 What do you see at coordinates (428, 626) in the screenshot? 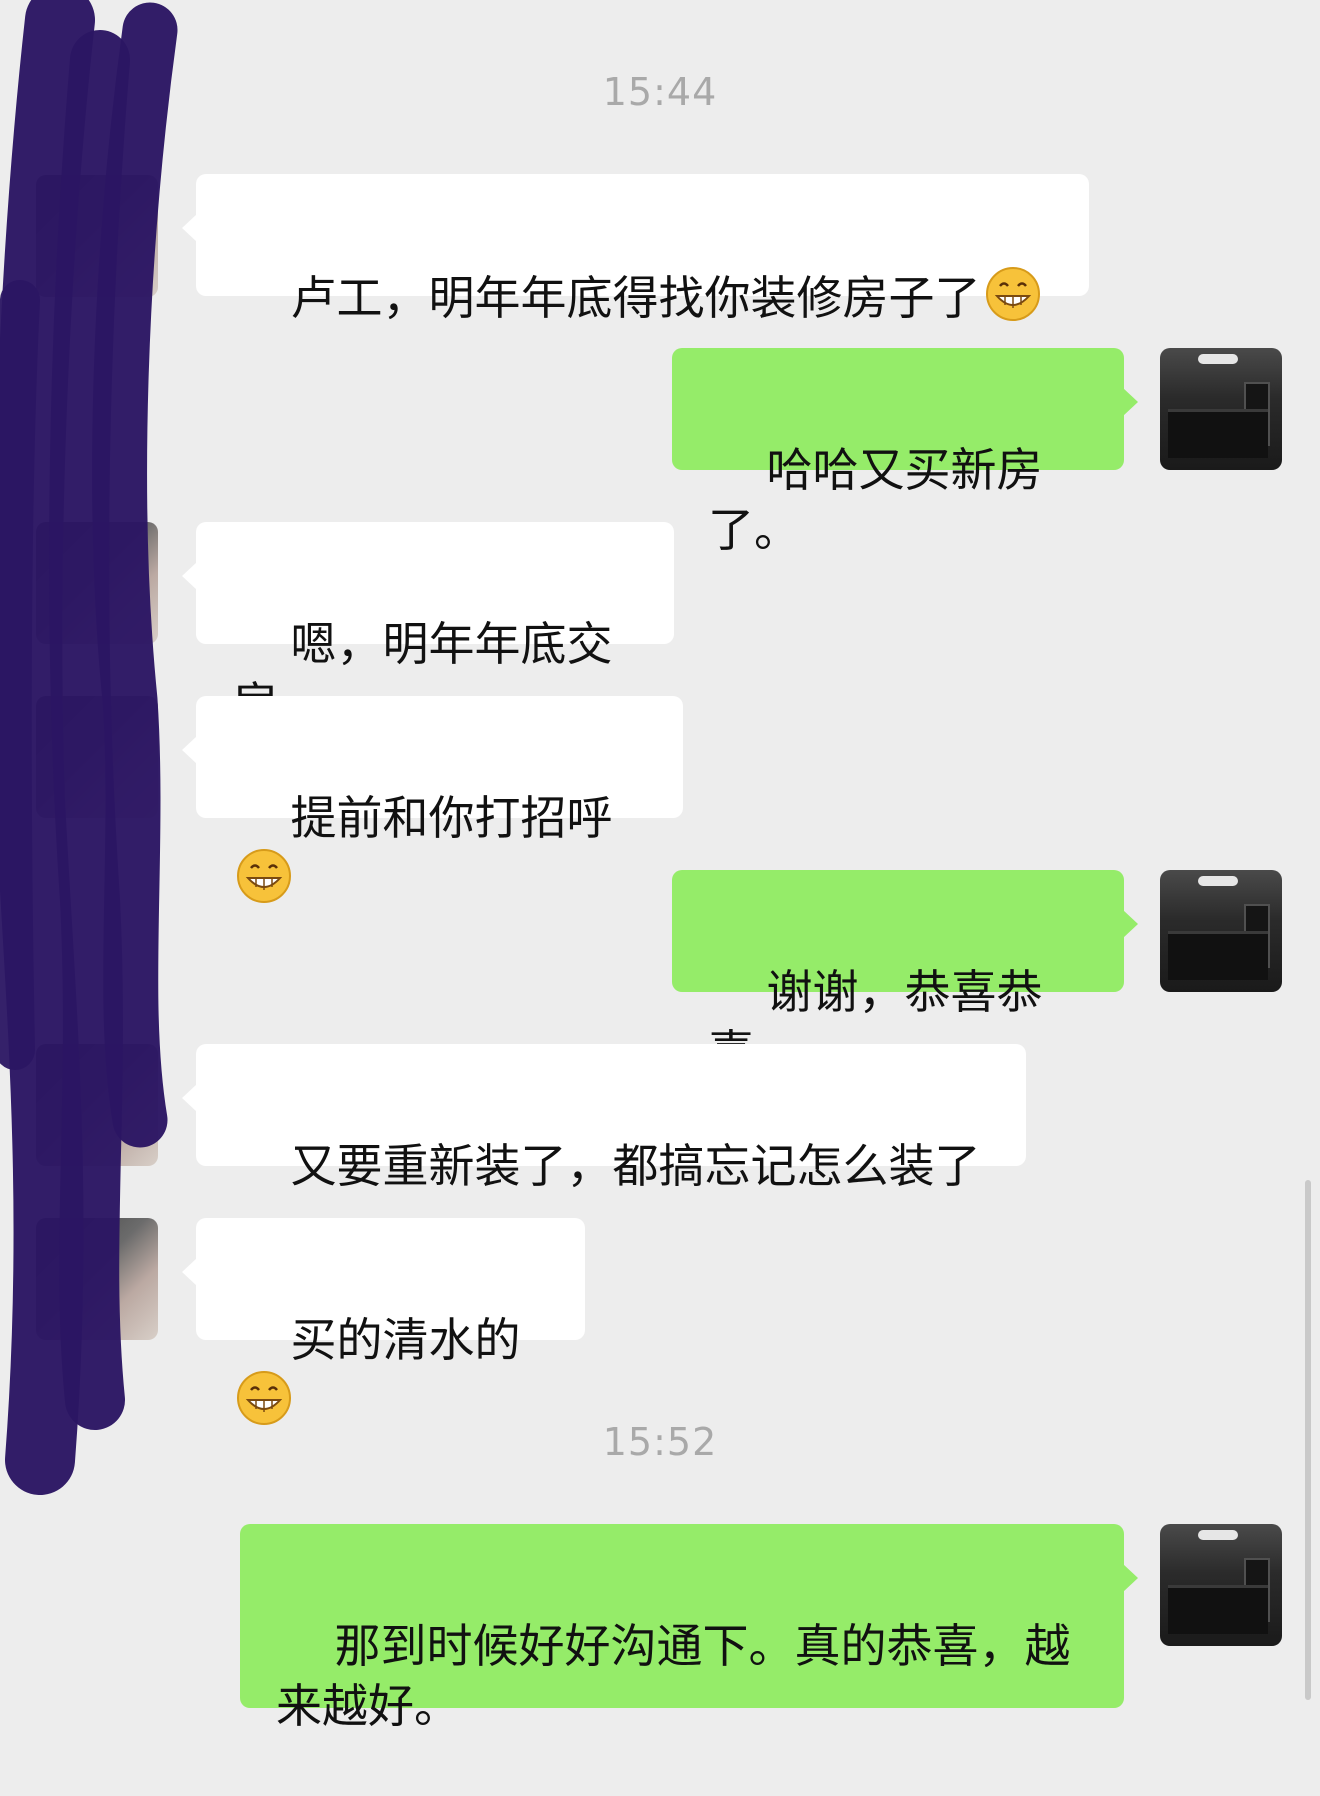
I see `message-bubble: 嗯，明年年底交房` at bounding box center [428, 626].